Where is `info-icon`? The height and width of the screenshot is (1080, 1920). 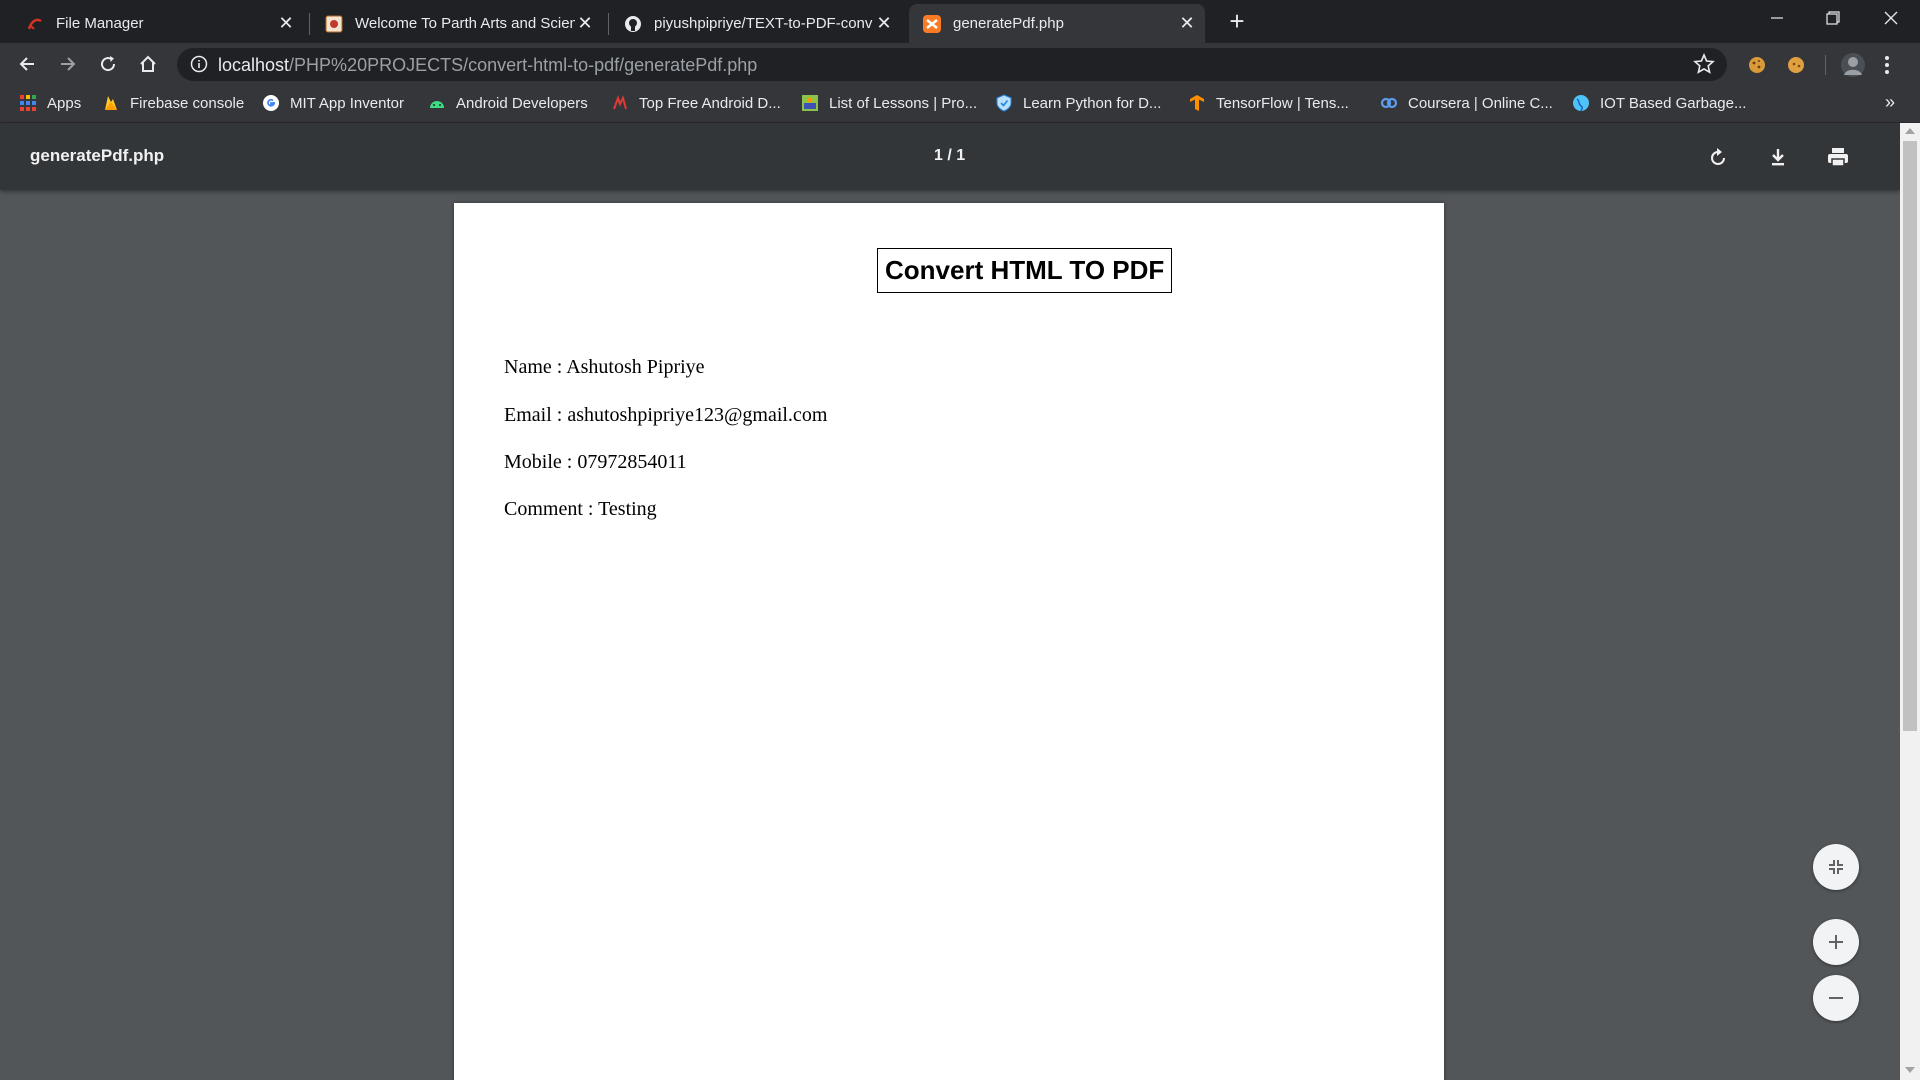 info-icon is located at coordinates (199, 64).